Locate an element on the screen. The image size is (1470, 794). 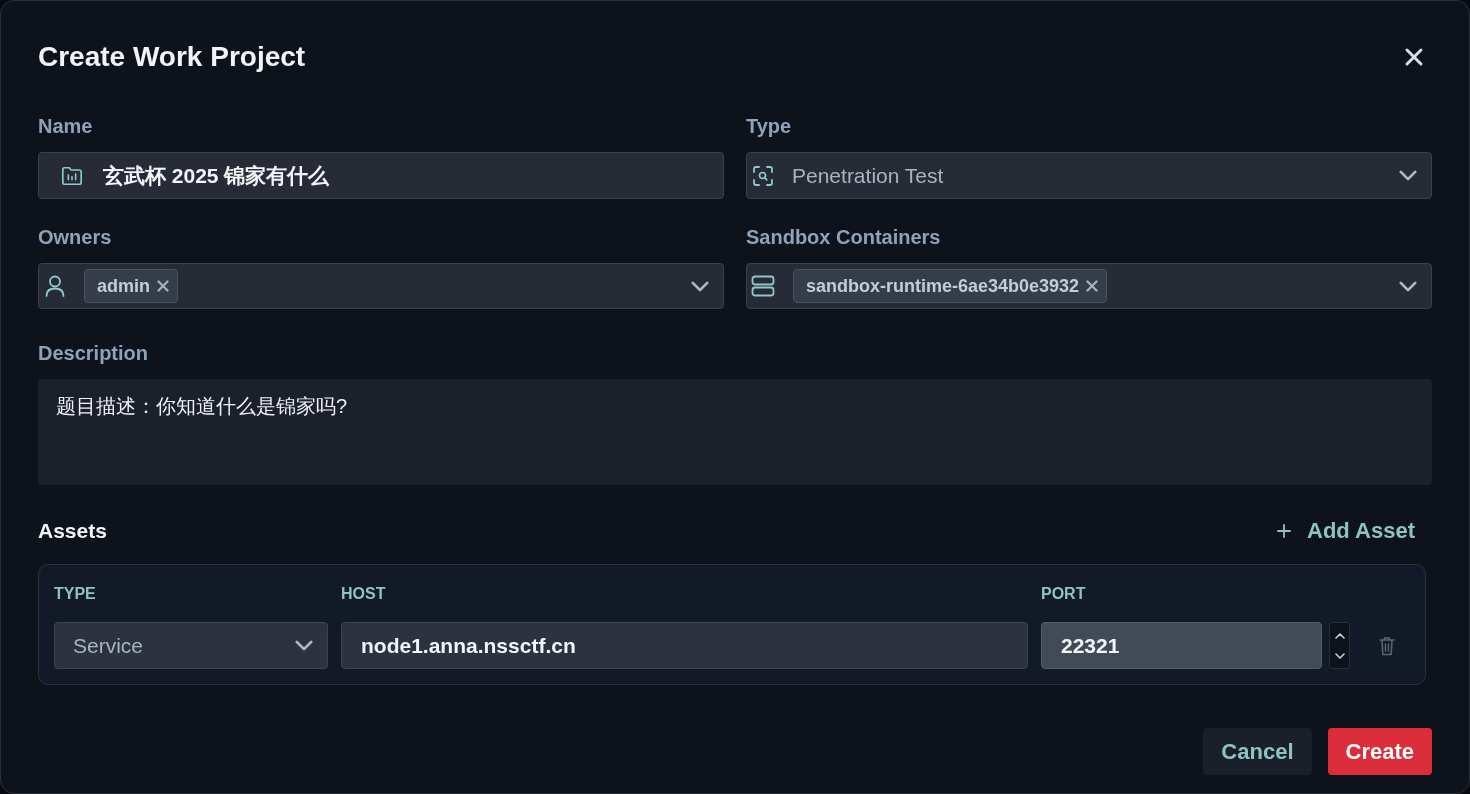
scan-search-icon is located at coordinates (763, 175).